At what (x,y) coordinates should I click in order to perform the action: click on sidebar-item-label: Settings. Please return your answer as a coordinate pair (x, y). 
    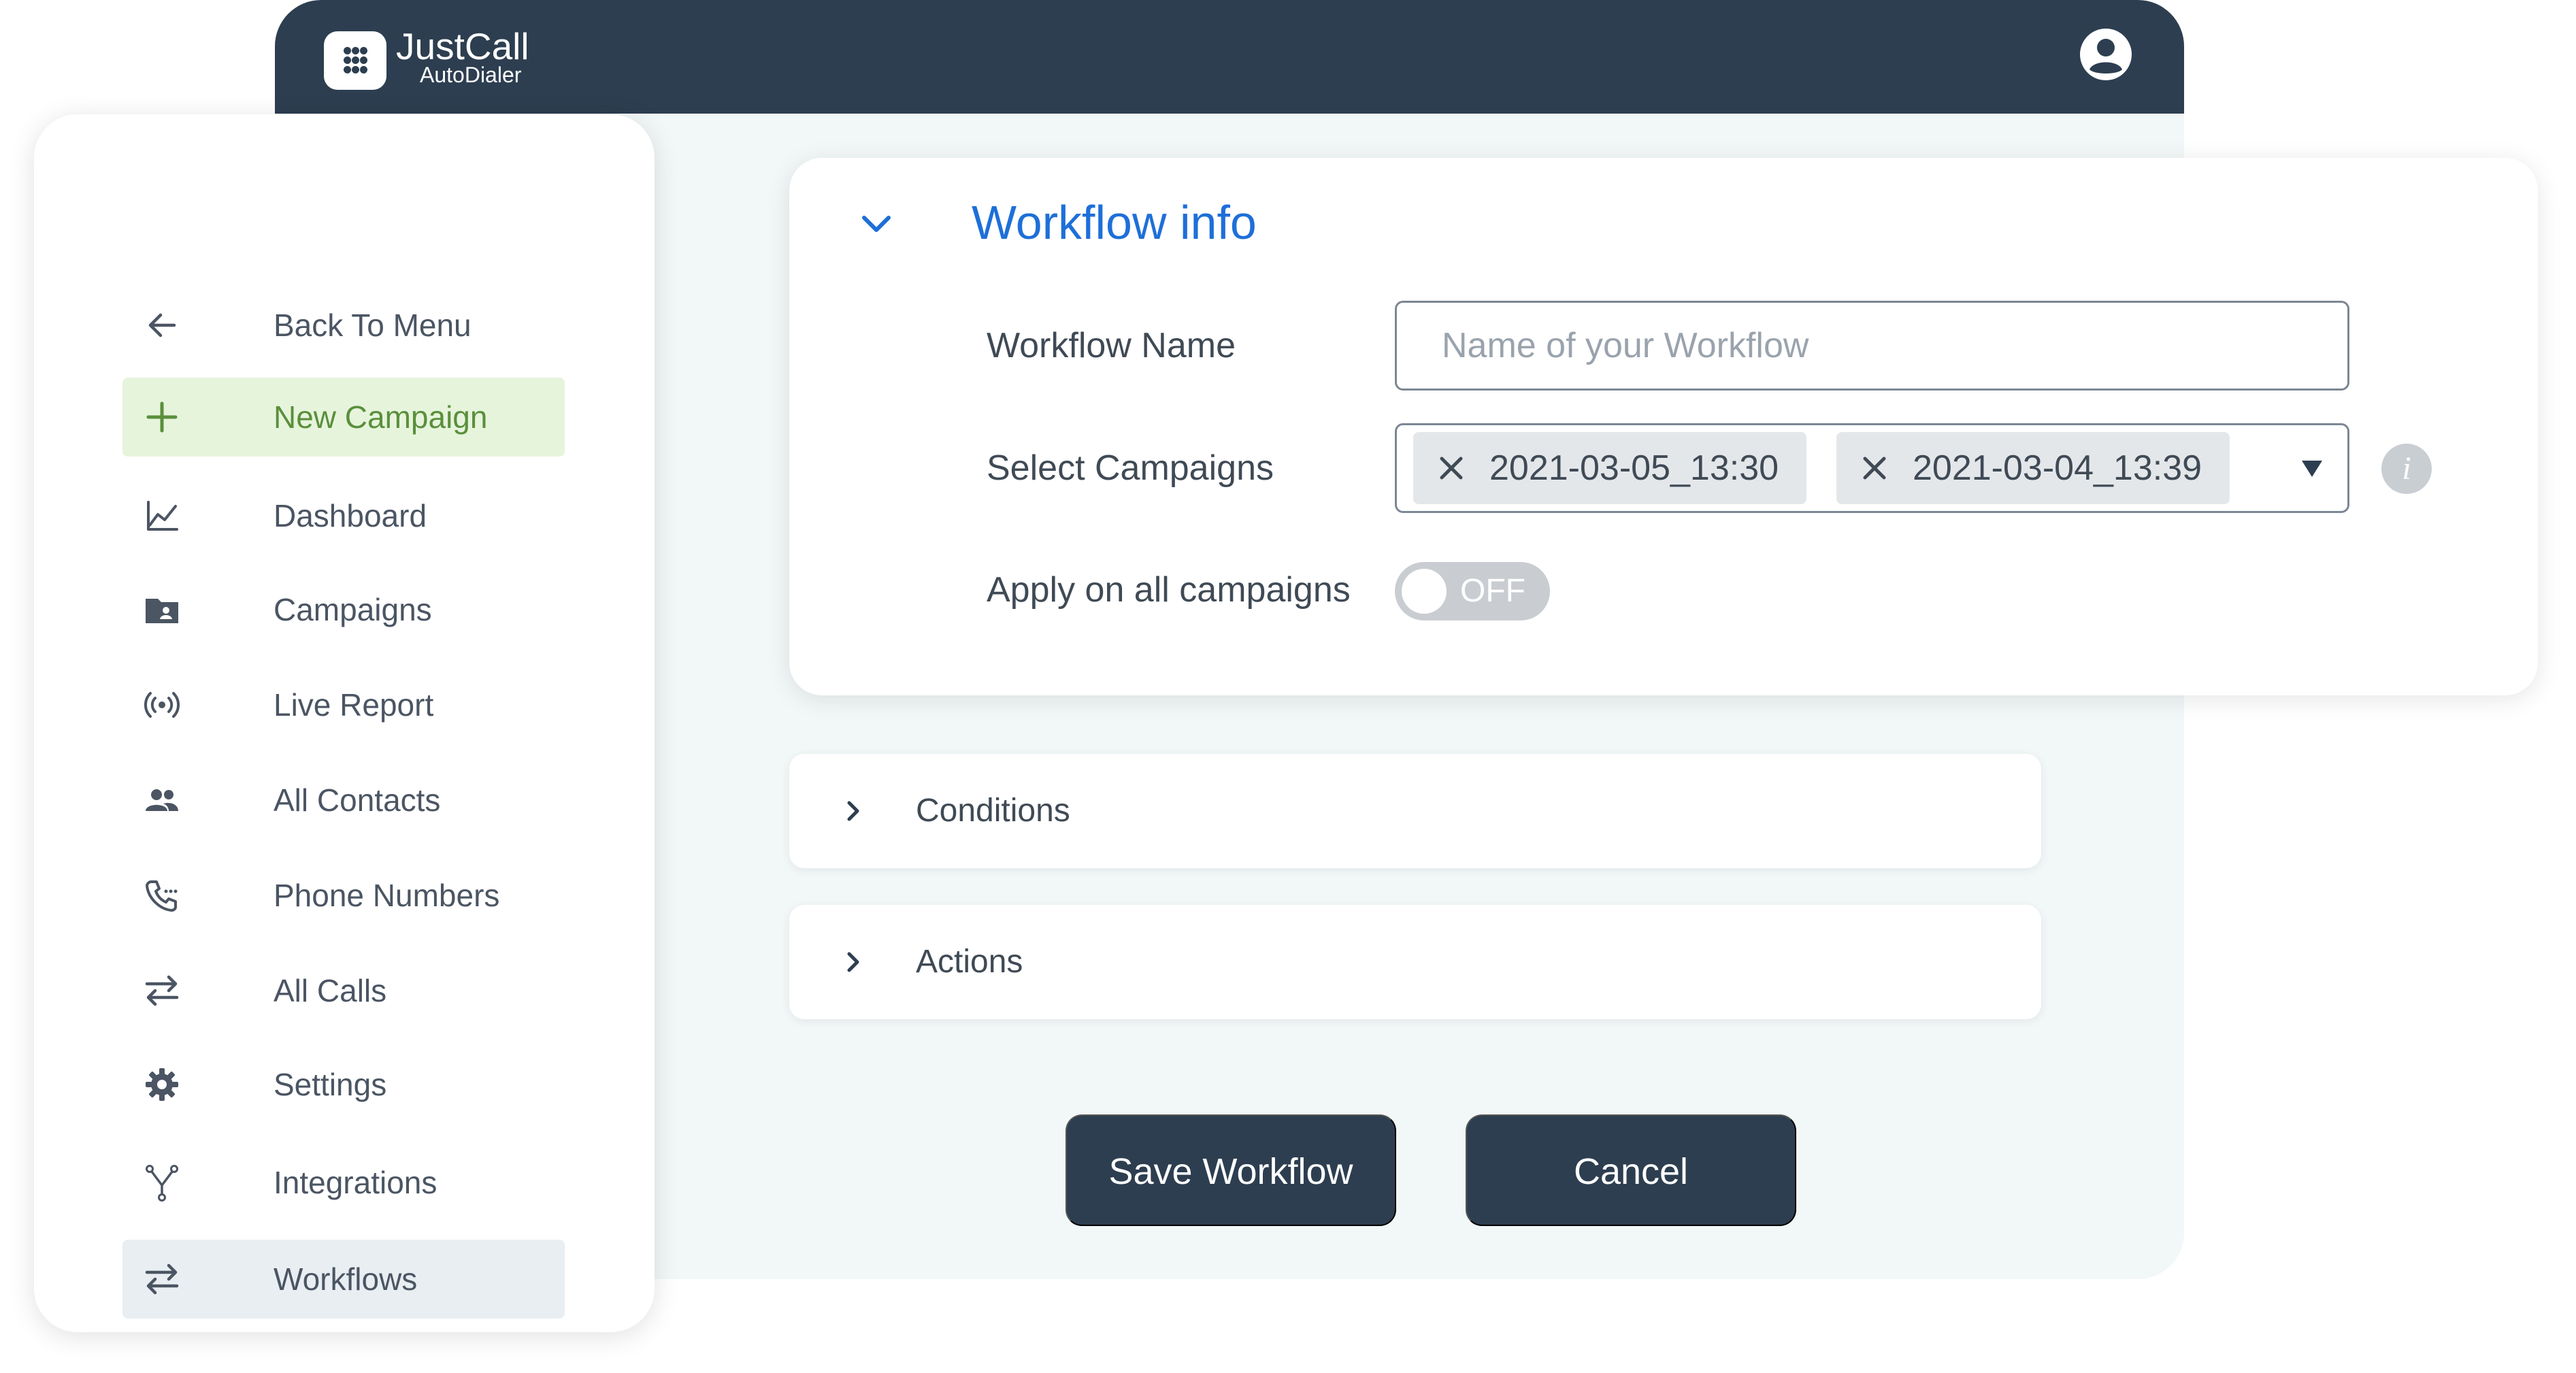
    Looking at the image, I should click on (331, 1084).